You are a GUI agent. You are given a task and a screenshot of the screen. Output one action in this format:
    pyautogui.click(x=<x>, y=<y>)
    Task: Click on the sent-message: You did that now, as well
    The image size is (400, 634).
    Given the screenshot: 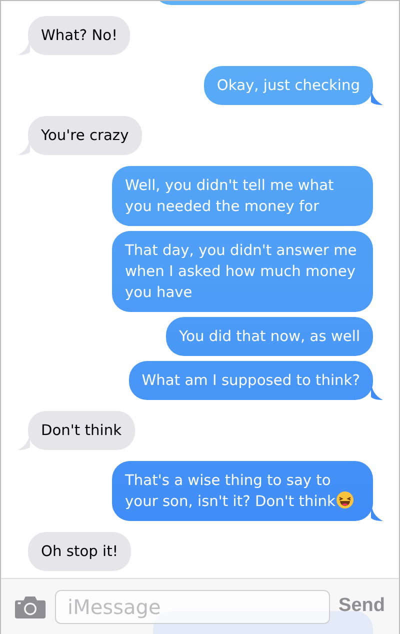 What is the action you would take?
    pyautogui.click(x=269, y=336)
    